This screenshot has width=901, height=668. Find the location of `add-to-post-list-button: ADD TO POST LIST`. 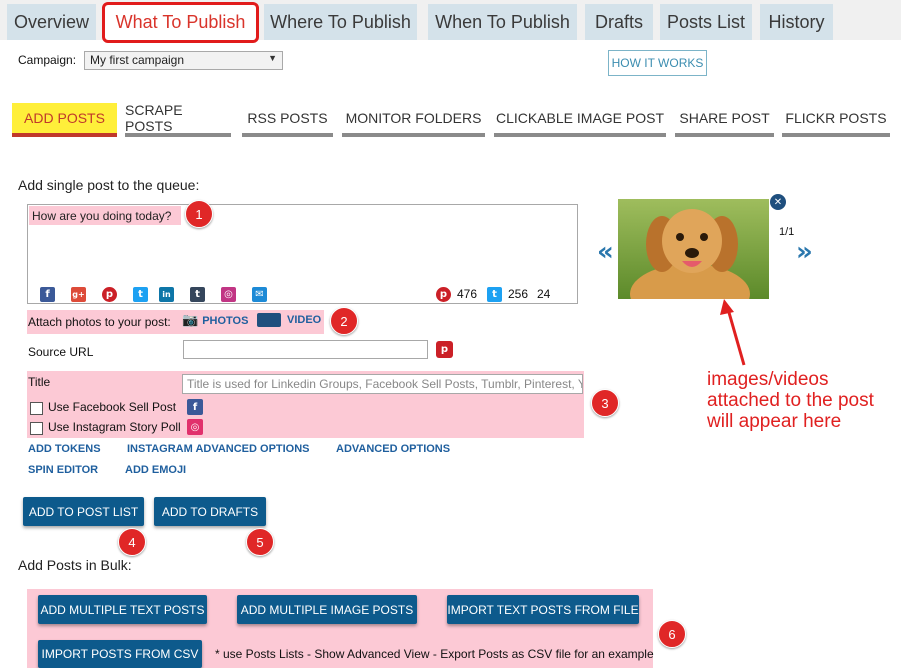

add-to-post-list-button: ADD TO POST LIST is located at coordinates (83, 511).